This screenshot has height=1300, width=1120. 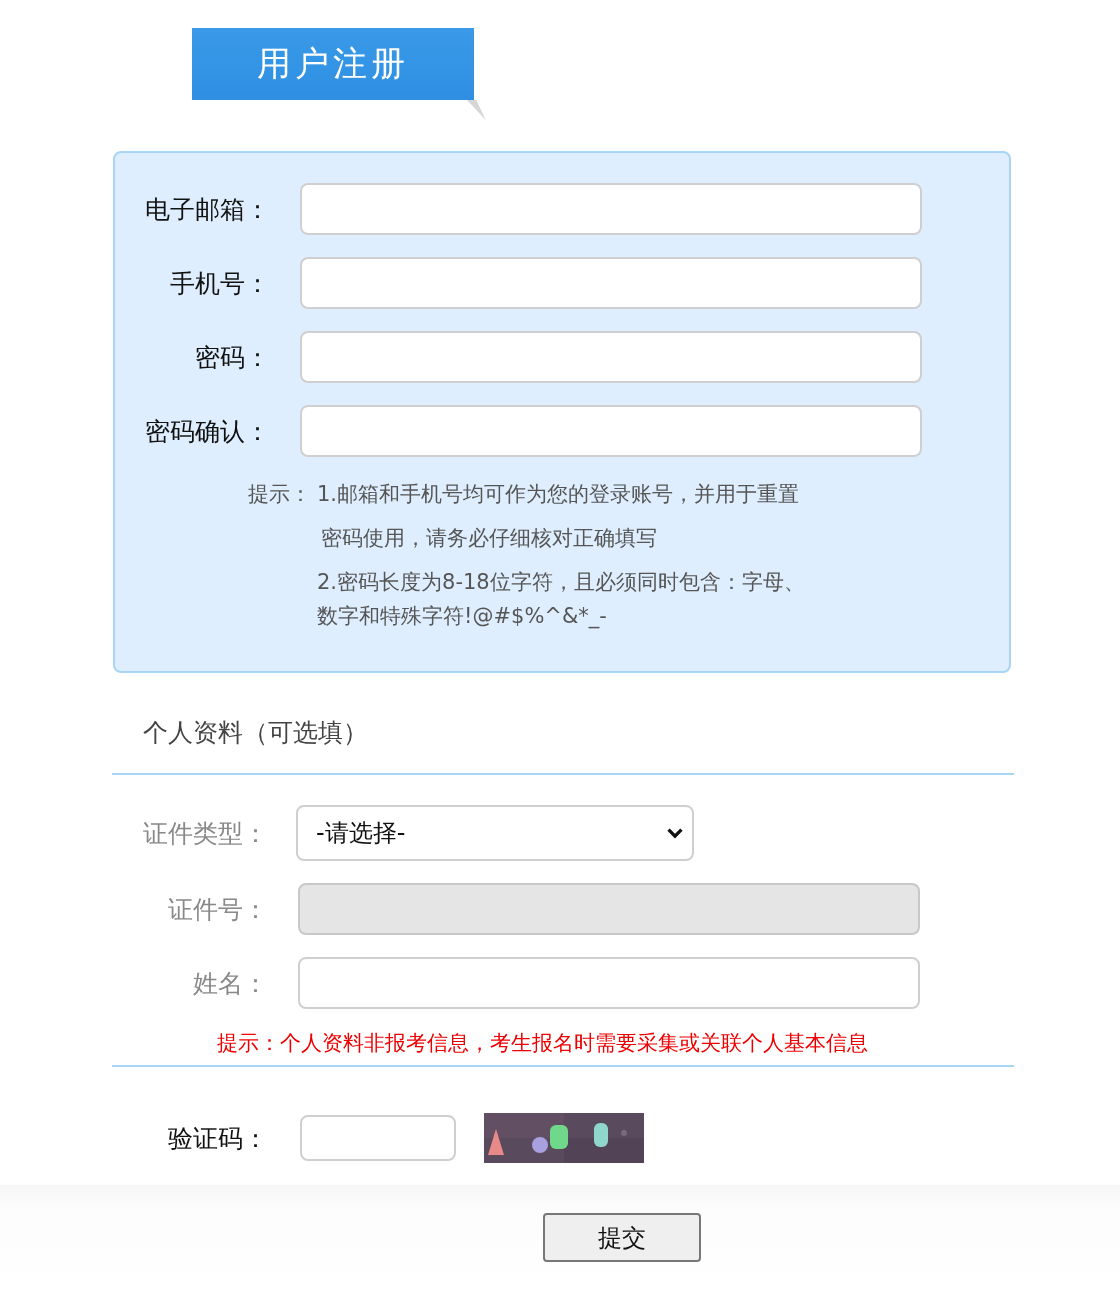 What do you see at coordinates (230, 983) in the screenshot?
I see `field-label: 姓名：` at bounding box center [230, 983].